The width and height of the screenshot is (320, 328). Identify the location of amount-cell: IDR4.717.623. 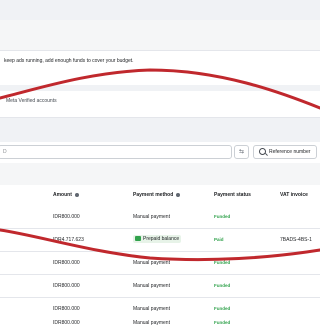
(68, 240).